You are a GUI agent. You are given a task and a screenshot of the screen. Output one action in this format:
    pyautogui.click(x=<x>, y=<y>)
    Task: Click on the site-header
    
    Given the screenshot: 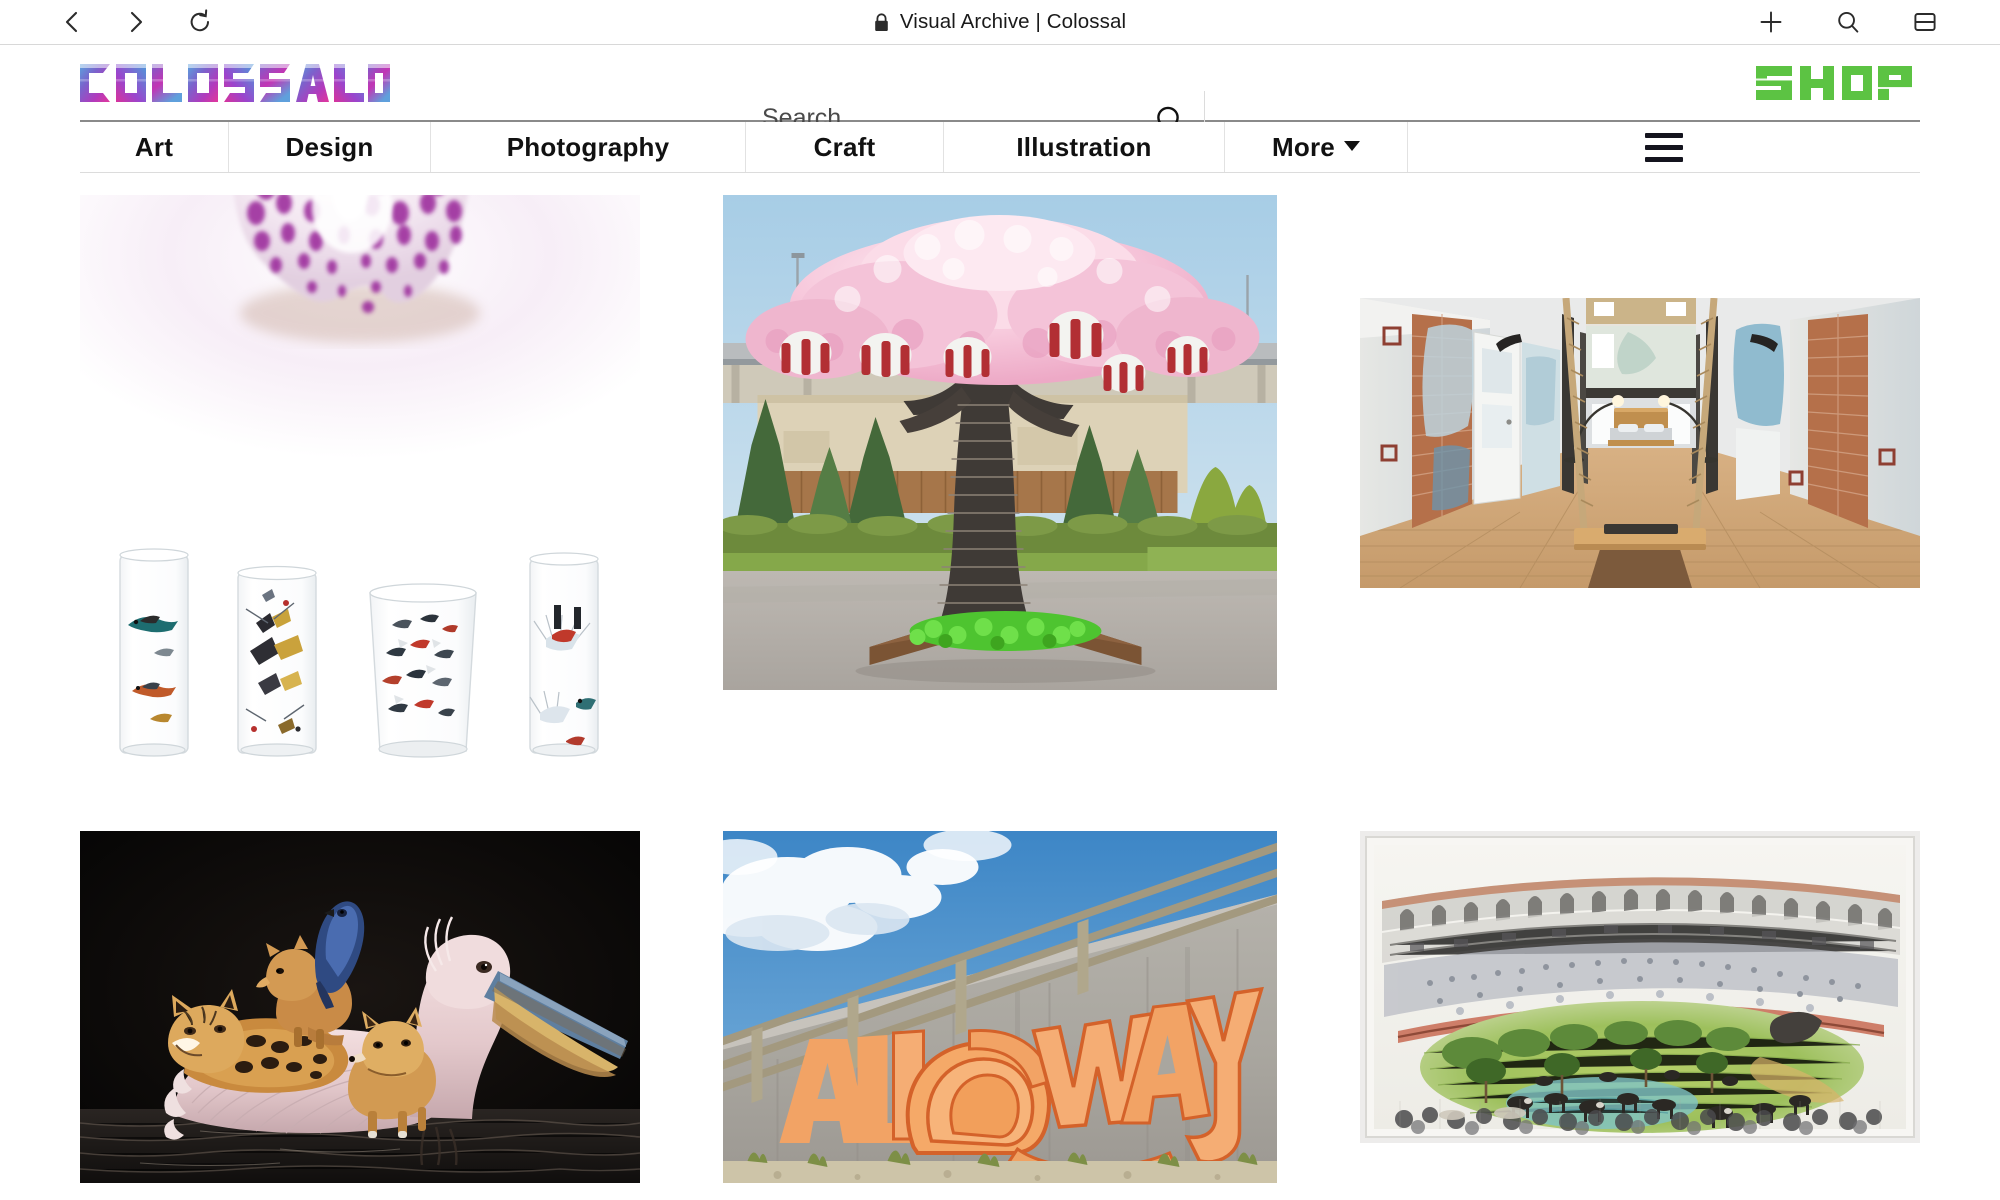 What is the action you would take?
    pyautogui.click(x=1000, y=97)
    